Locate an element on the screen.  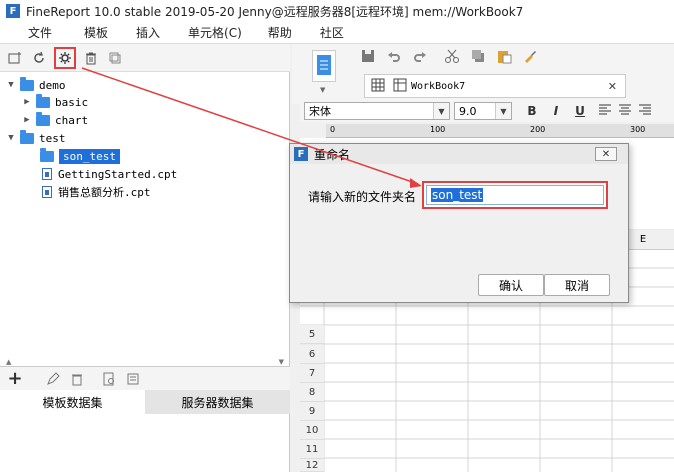
report-file-icon is located at coordinates (47, 192).